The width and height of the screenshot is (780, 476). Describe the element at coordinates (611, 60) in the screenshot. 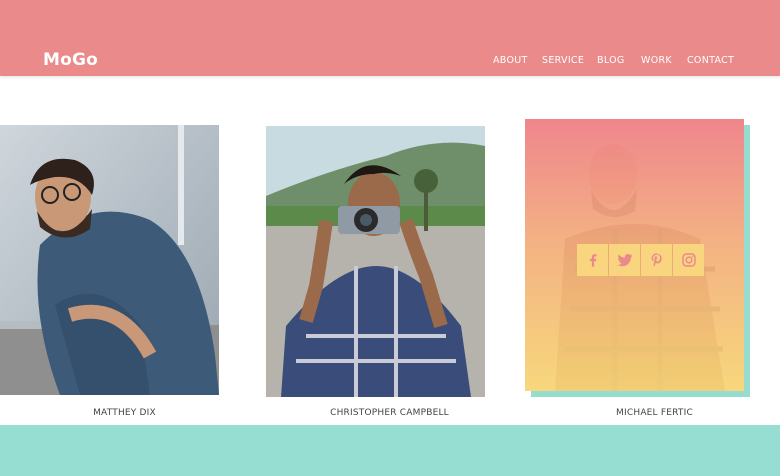

I see `nav-blog: BLOG` at that location.